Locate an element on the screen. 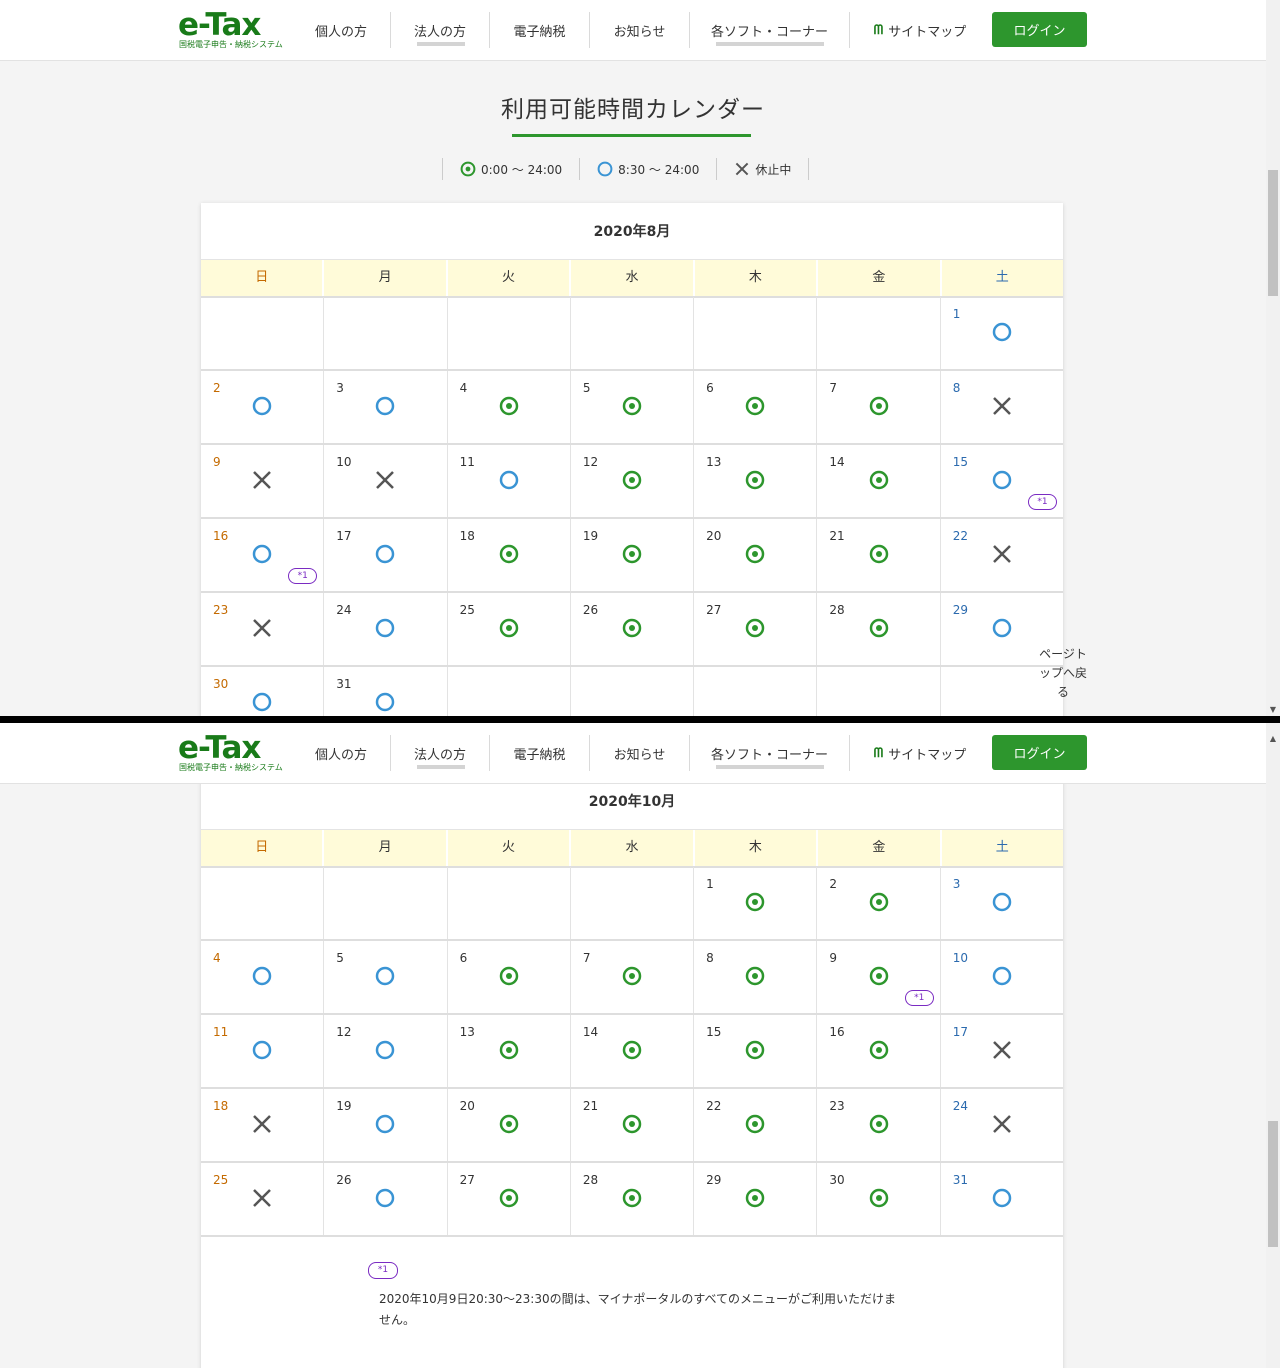 Image resolution: width=1280 pixels, height=1368 pixels. day-number: 16 is located at coordinates (837, 1032).